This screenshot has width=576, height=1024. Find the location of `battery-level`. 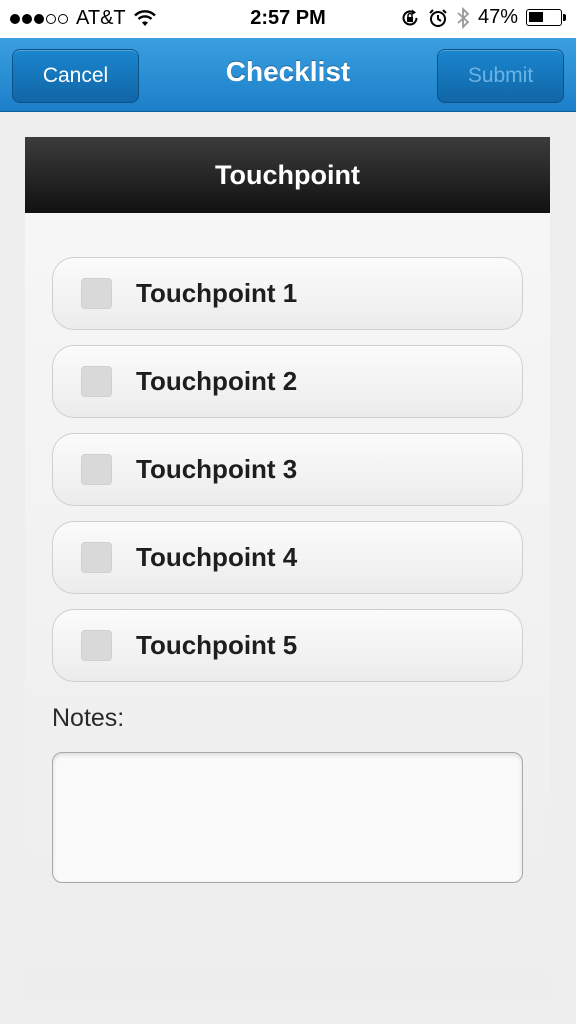

battery-level is located at coordinates (536, 17).